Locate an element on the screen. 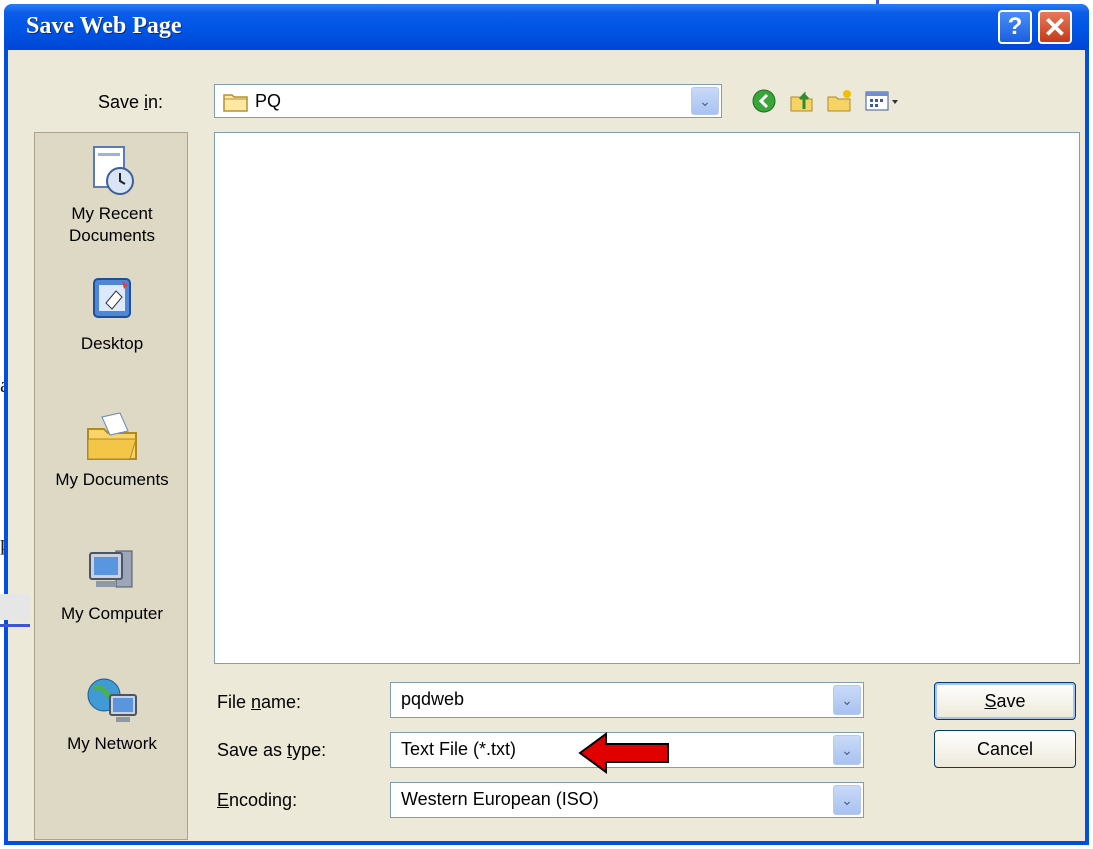 This screenshot has height=849, width=1093. place-label: My Computer is located at coordinates (112, 613).